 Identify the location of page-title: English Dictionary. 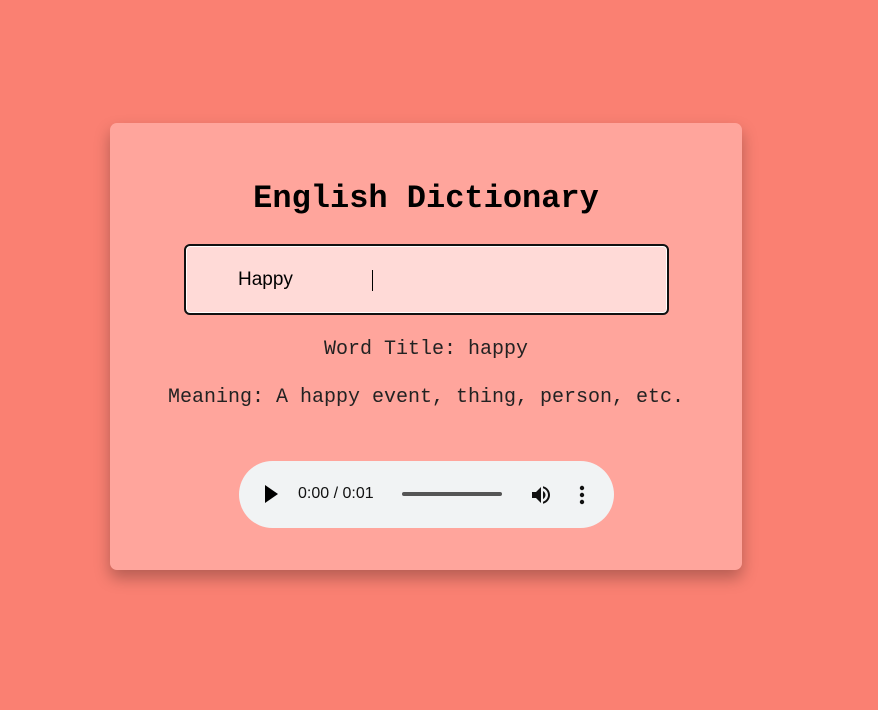
(426, 198).